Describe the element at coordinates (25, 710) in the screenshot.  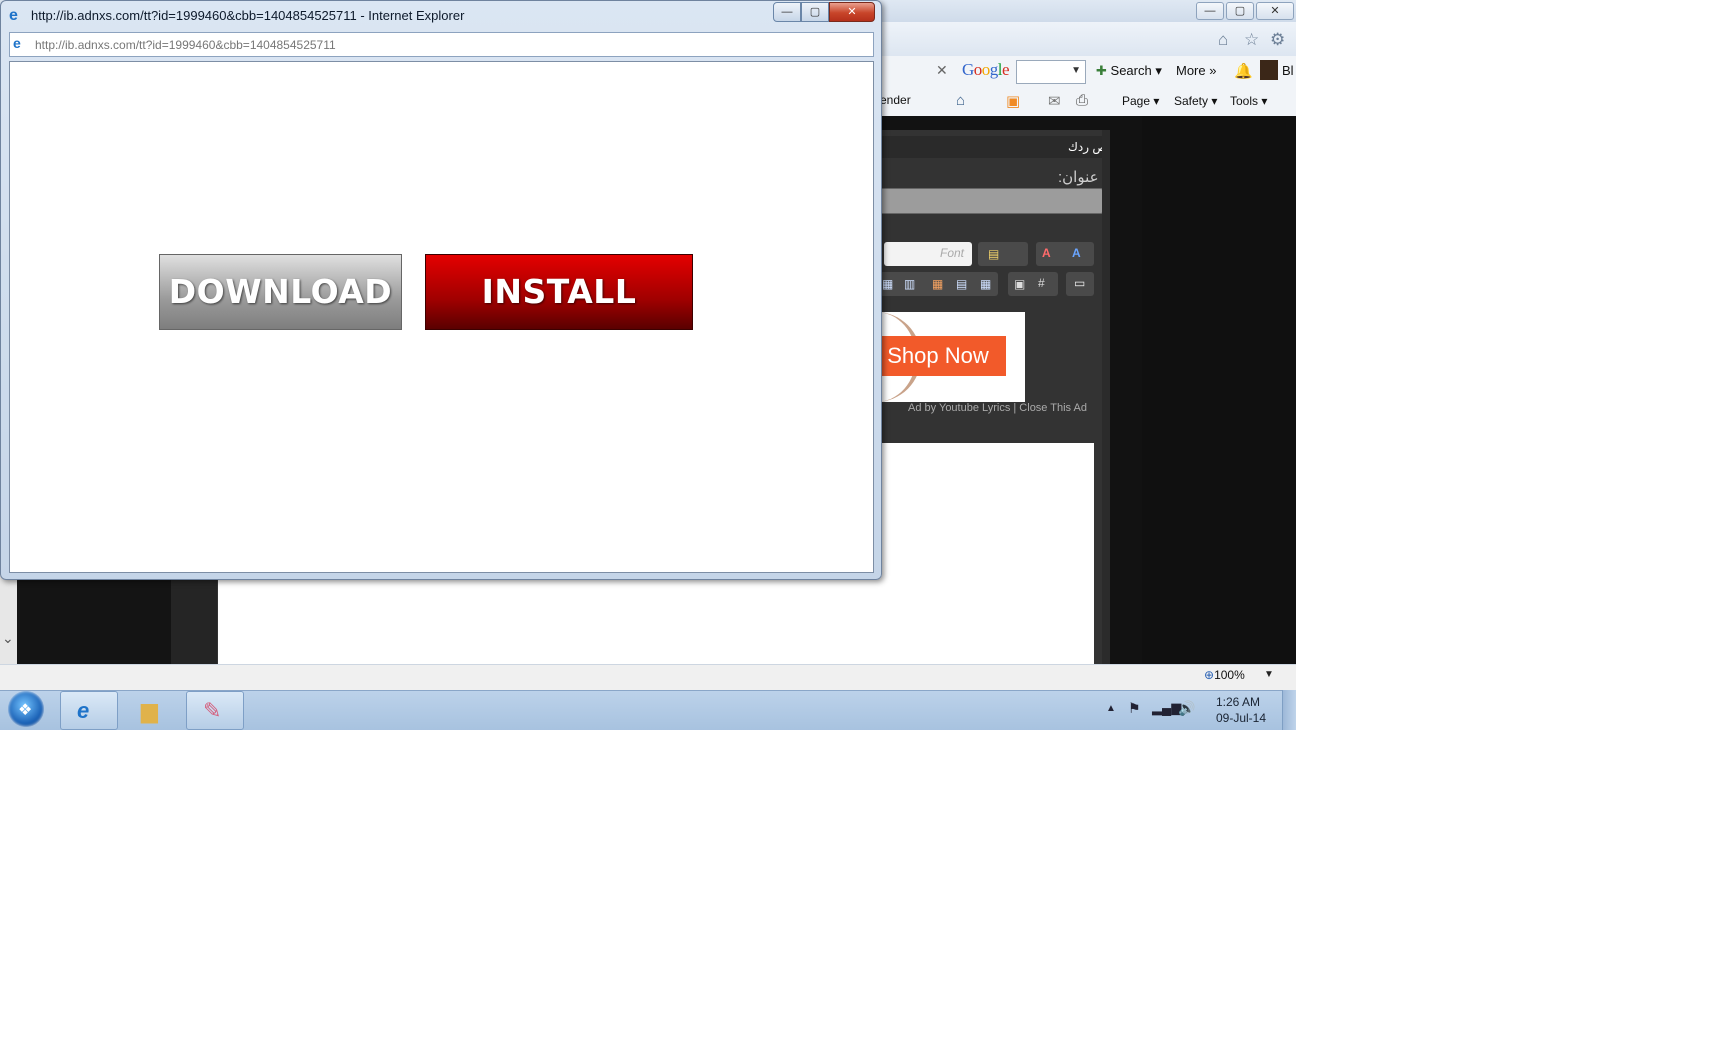
I see `windows-logo-icon: ❖` at that location.